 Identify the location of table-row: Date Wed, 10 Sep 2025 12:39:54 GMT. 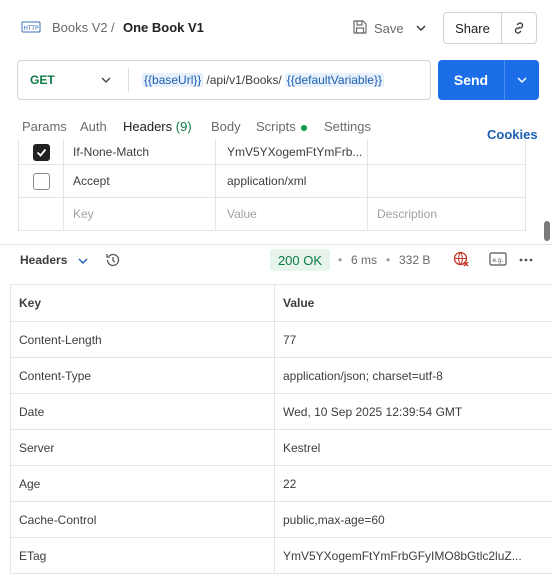
(281, 412).